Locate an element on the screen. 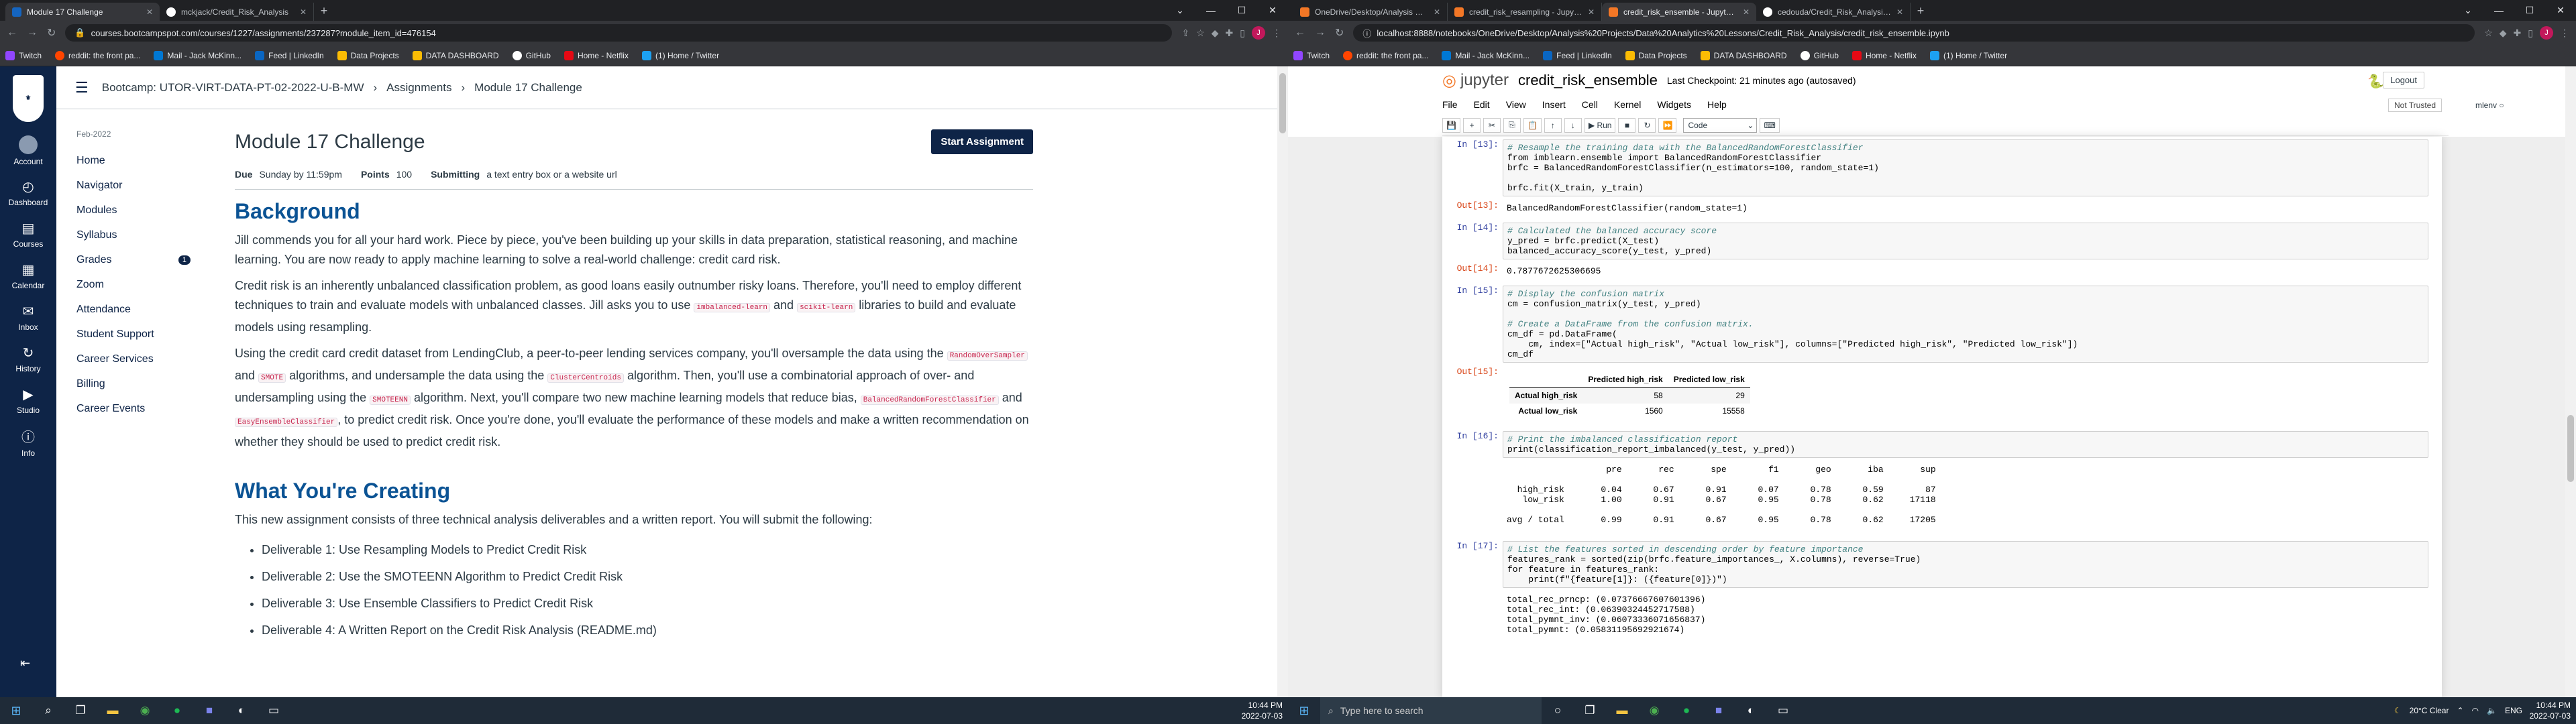 Image resolution: width=2576 pixels, height=724 pixels. sidebar-icon: ▯ is located at coordinates (2530, 33).